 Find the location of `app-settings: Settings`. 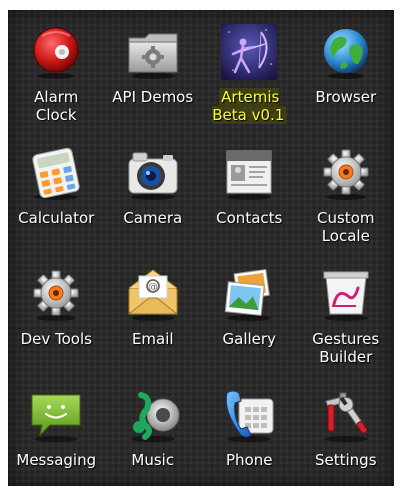

app-settings: Settings is located at coordinates (346, 441).